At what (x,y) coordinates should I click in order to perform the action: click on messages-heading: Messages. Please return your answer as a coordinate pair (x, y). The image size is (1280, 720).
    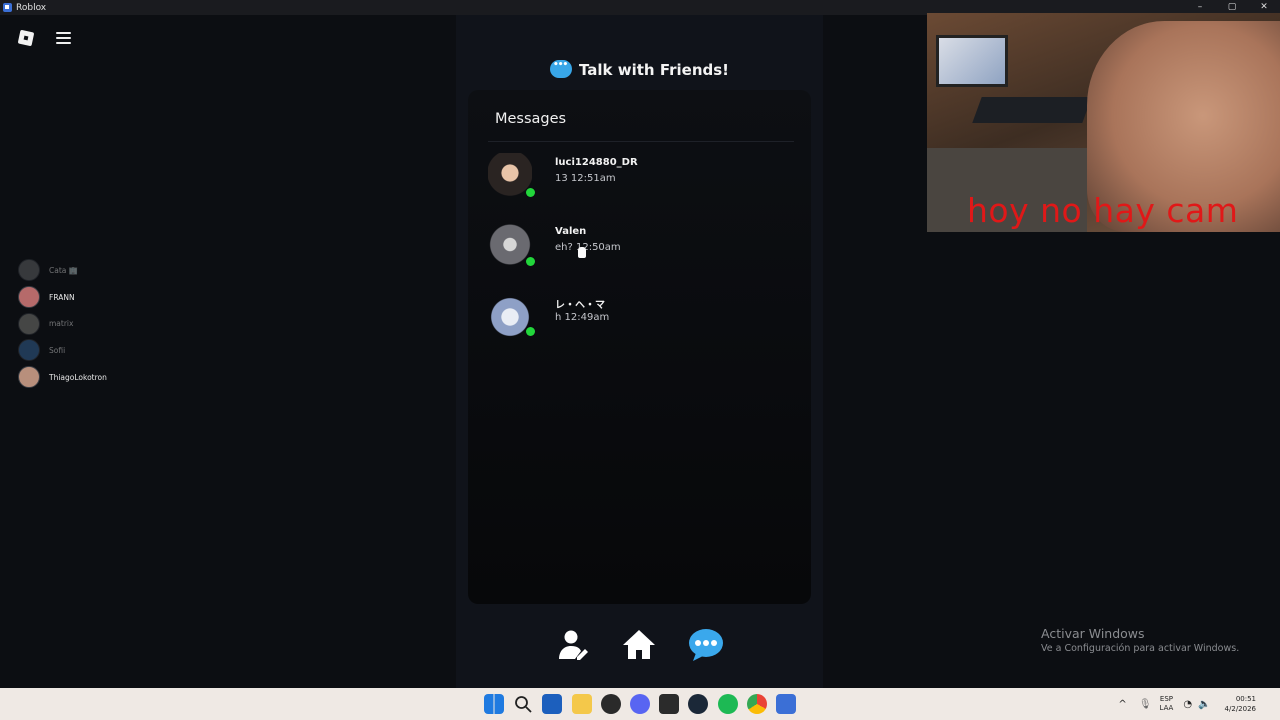
    Looking at the image, I should click on (531, 119).